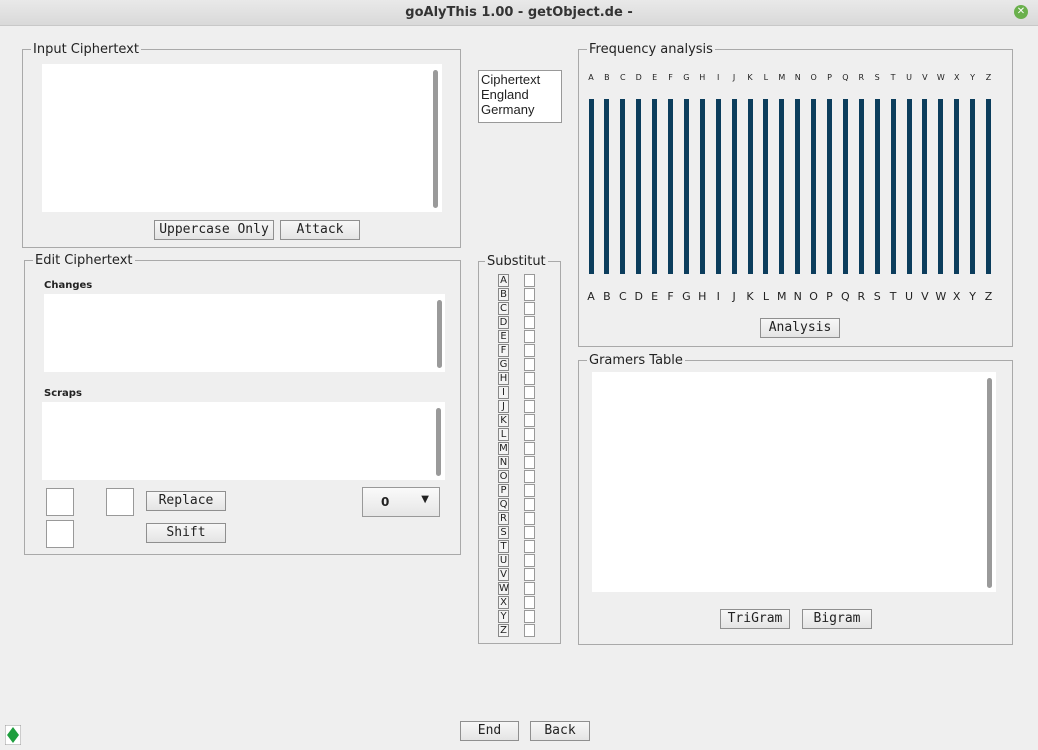 Image resolution: width=1038 pixels, height=750 pixels. I want to click on substitut-input-t, so click(529, 546).